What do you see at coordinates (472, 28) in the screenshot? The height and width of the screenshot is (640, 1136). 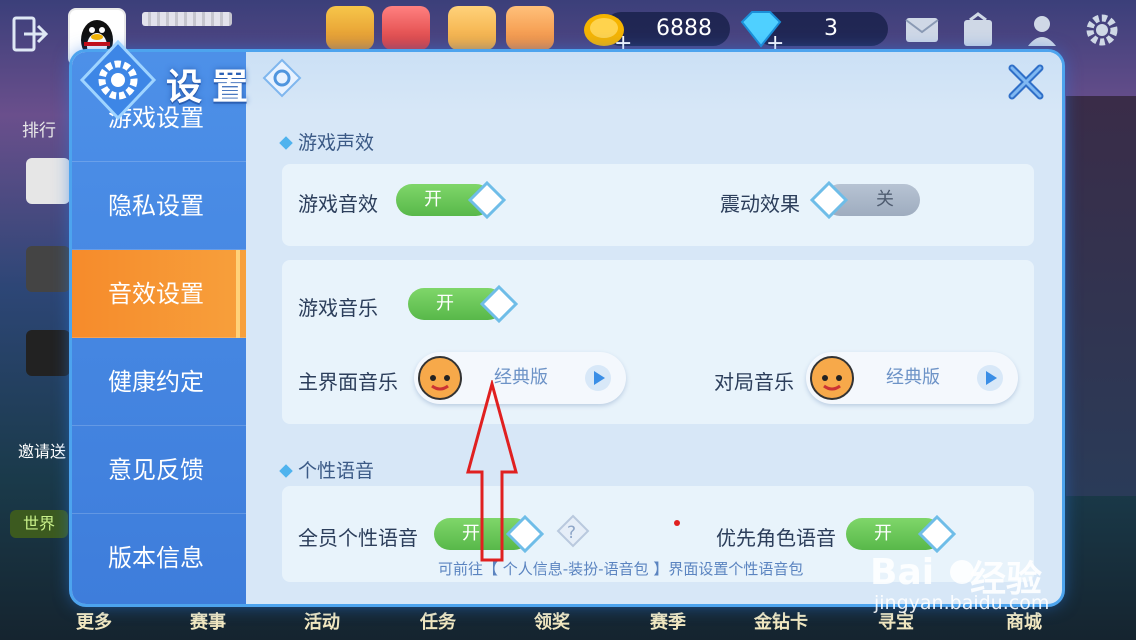 I see `gift-icon` at bounding box center [472, 28].